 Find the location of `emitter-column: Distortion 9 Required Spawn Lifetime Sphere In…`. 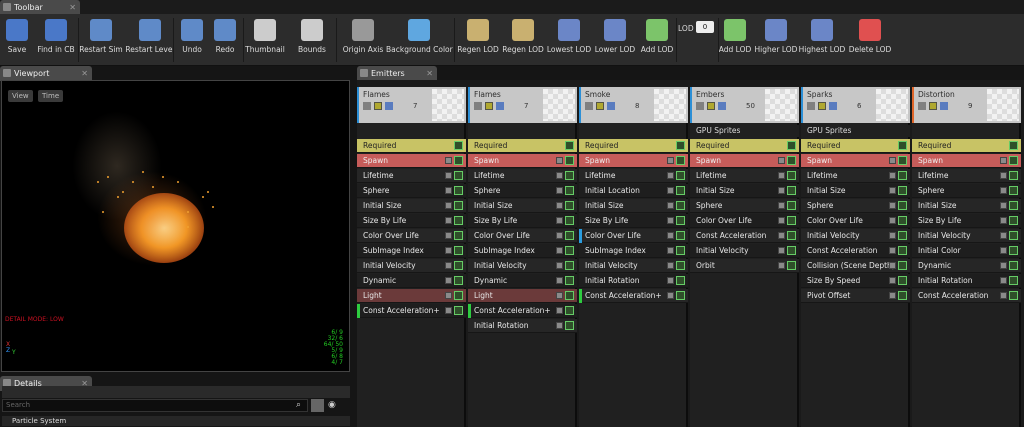

emitter-column: Distortion 9 Required Spawn Lifetime Sphere In… is located at coordinates (966, 257).